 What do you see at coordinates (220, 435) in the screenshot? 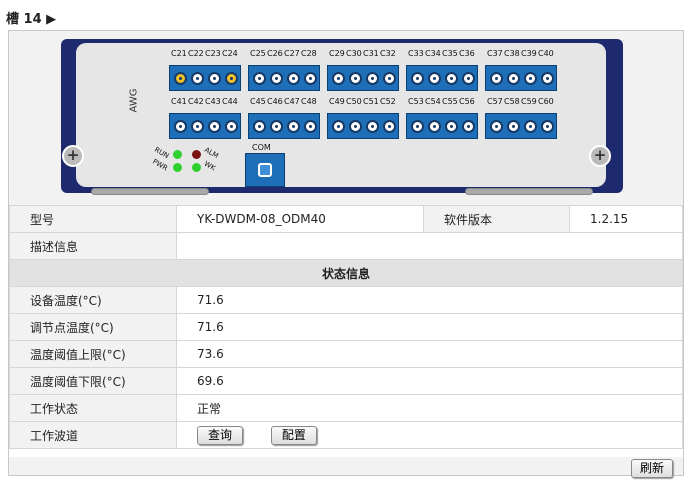
I see `query-button: 查询` at bounding box center [220, 435].